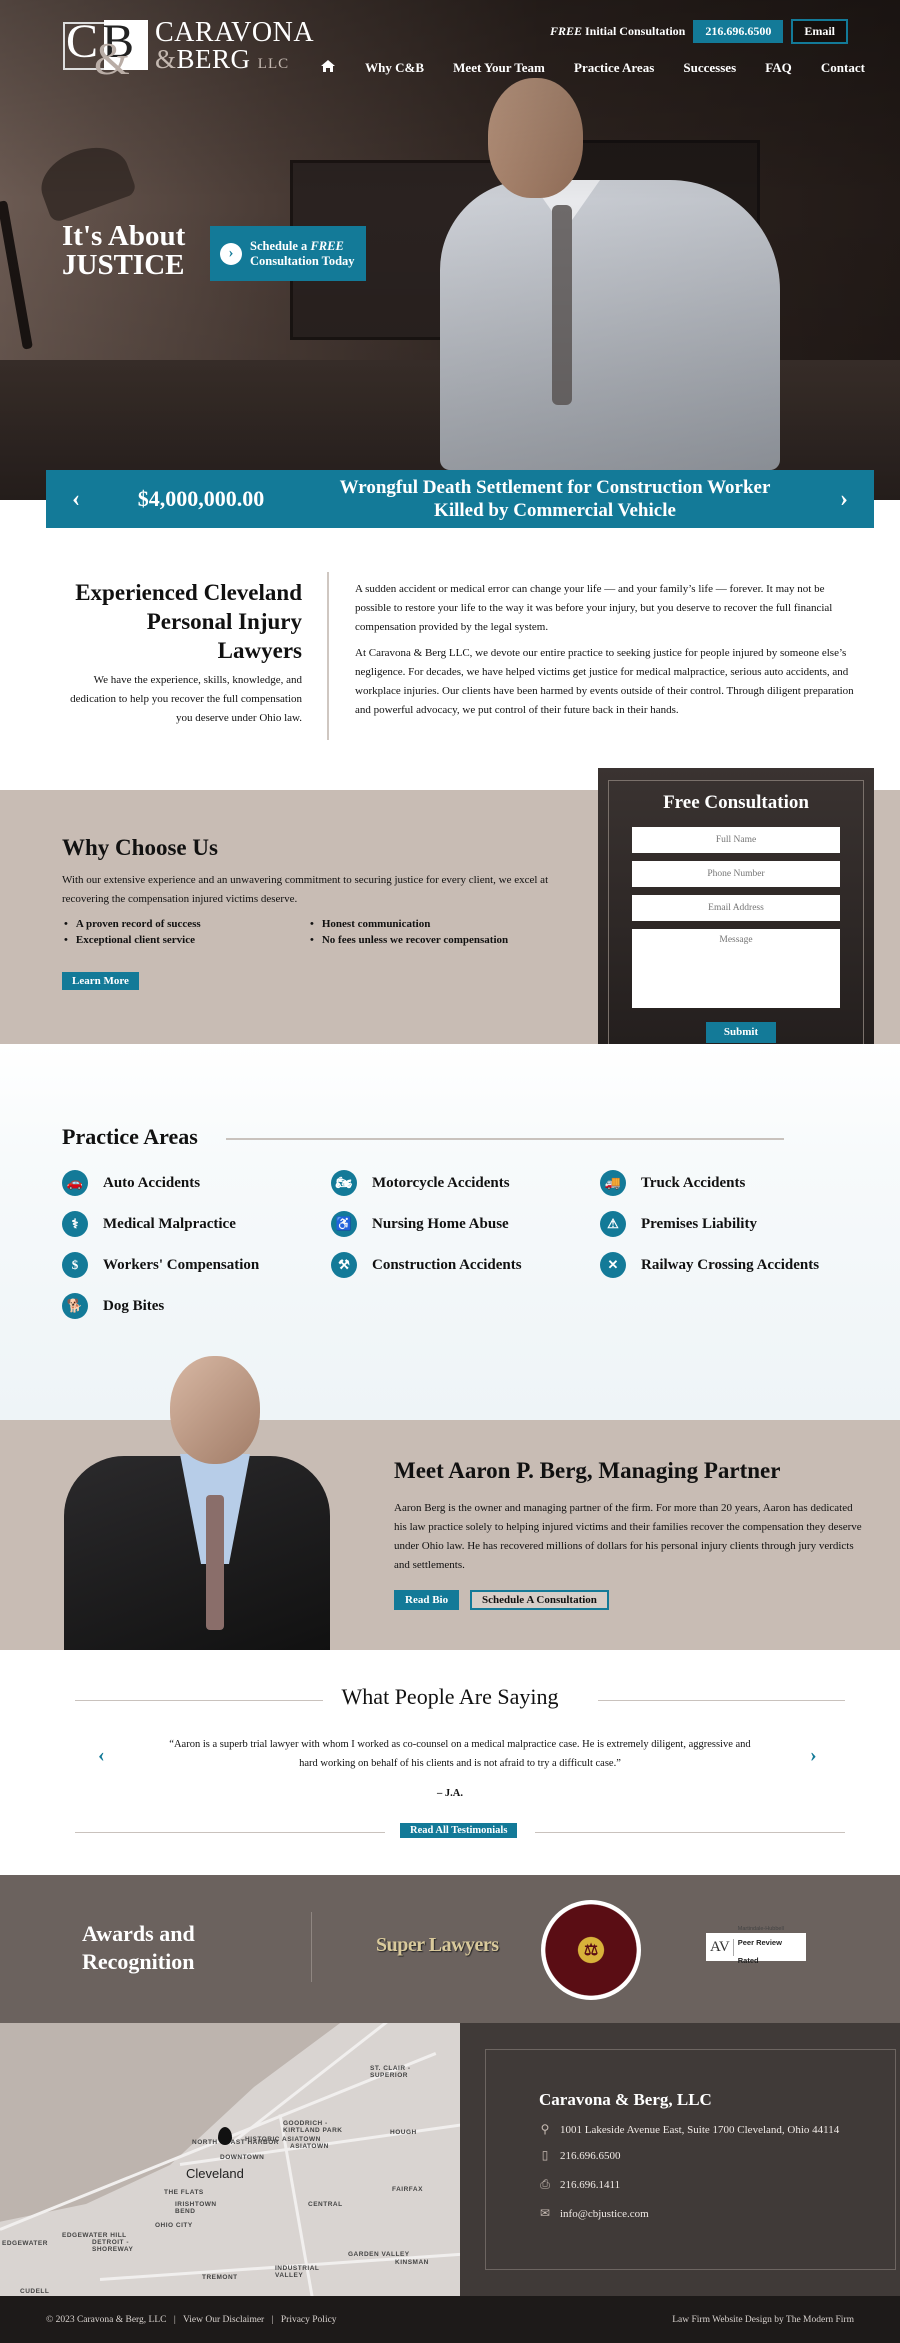 Image resolution: width=900 pixels, height=2343 pixels. What do you see at coordinates (75, 1183) in the screenshot?
I see `car-crash-icon: 🚗` at bounding box center [75, 1183].